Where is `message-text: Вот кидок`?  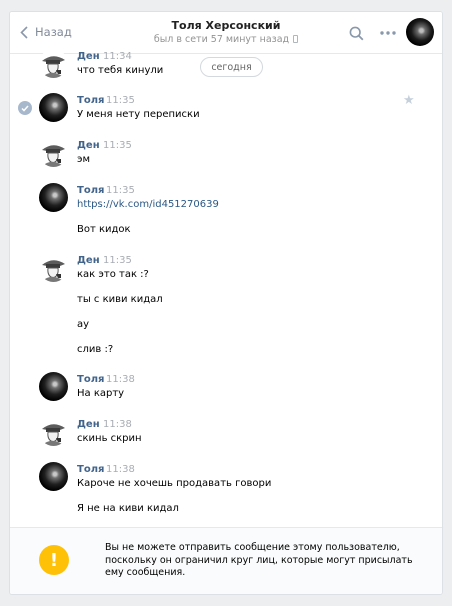
message-text: Вот кидок is located at coordinates (104, 229).